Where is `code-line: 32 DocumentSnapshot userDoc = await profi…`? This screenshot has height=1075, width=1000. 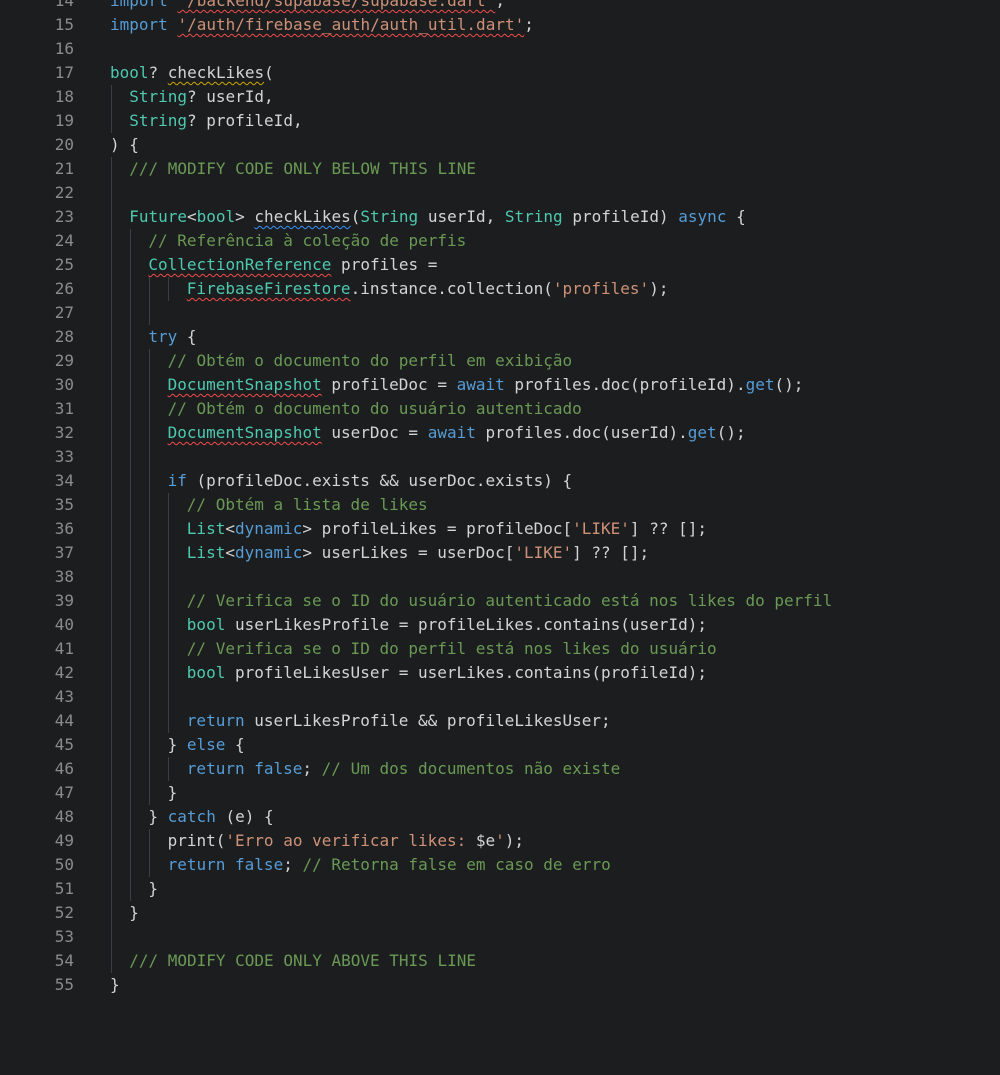
code-line: 32 DocumentSnapshot userDoc = await profi… is located at coordinates (500, 433).